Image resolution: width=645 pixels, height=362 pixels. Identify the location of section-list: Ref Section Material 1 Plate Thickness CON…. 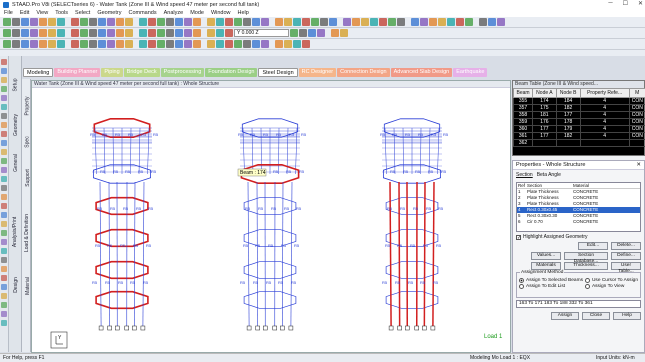
(578, 207).